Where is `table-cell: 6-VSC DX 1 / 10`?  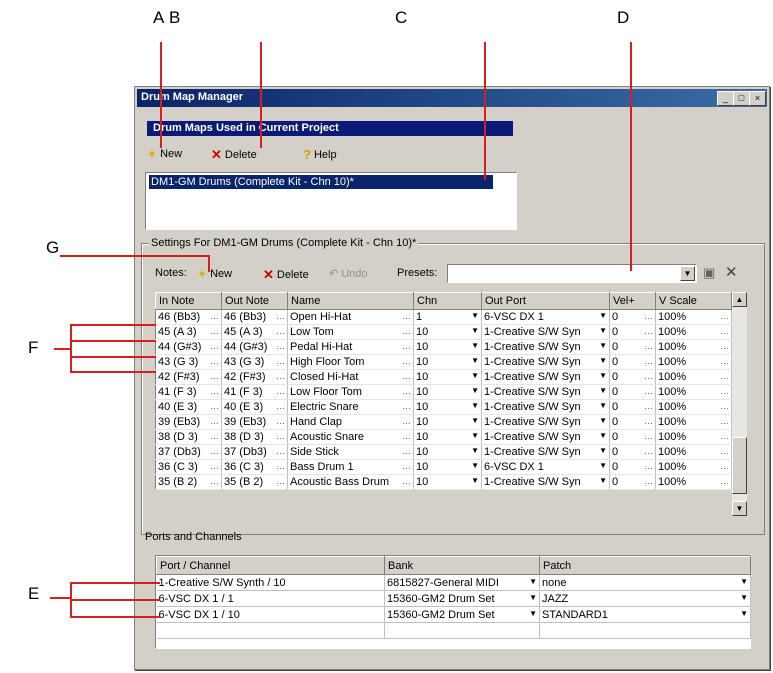 table-cell: 6-VSC DX 1 / 10 is located at coordinates (270, 614).